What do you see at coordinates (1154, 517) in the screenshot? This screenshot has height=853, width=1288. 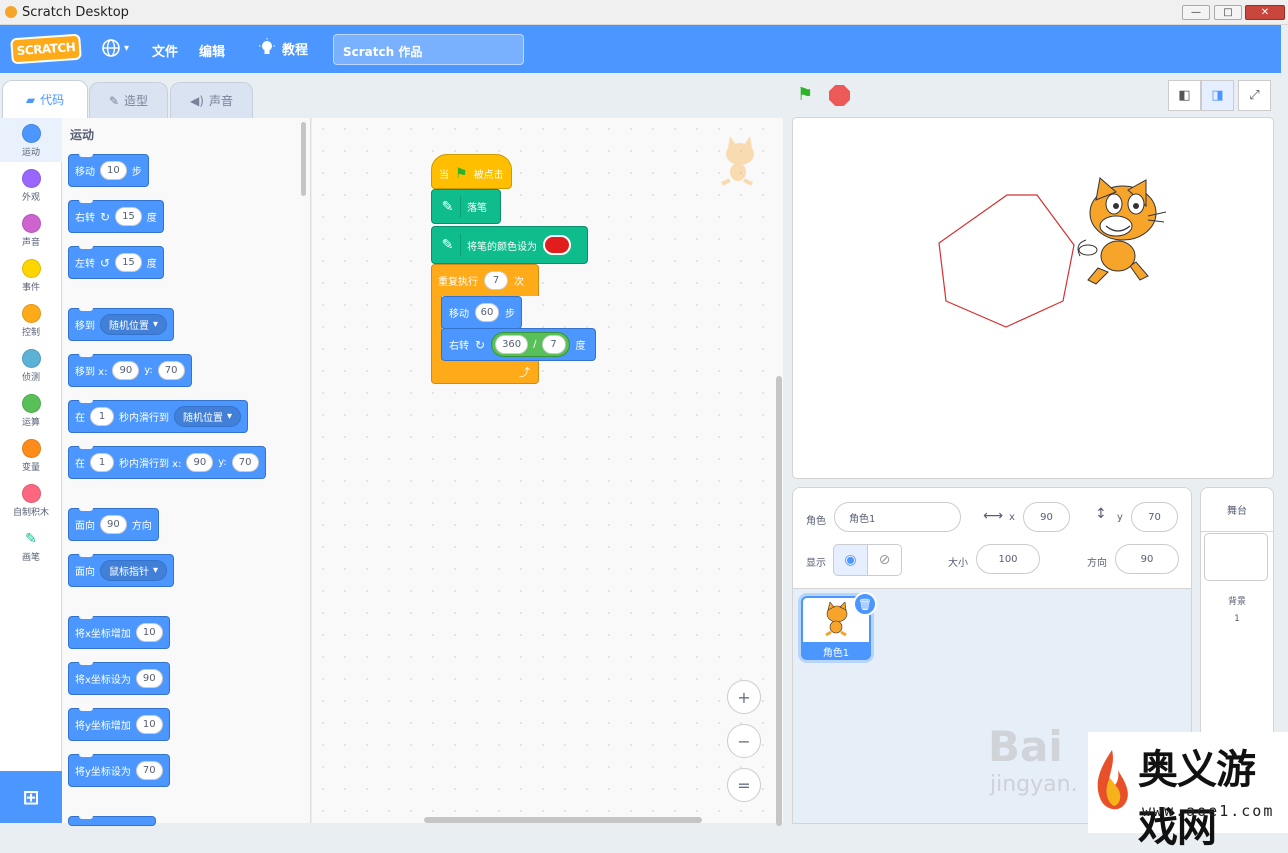 I see `y-input: 70` at bounding box center [1154, 517].